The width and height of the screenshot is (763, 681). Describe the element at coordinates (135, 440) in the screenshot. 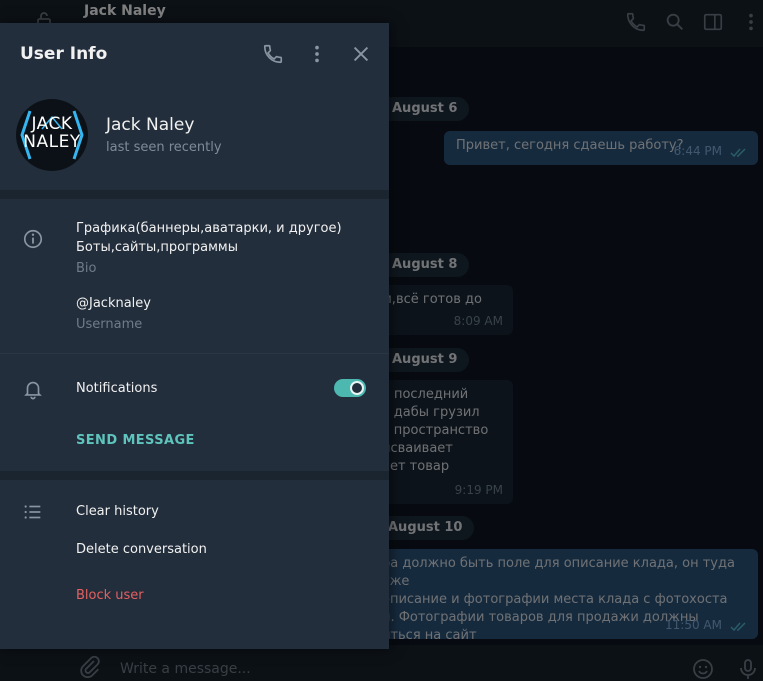

I see `send-message-button: SEND MESSAGE` at that location.